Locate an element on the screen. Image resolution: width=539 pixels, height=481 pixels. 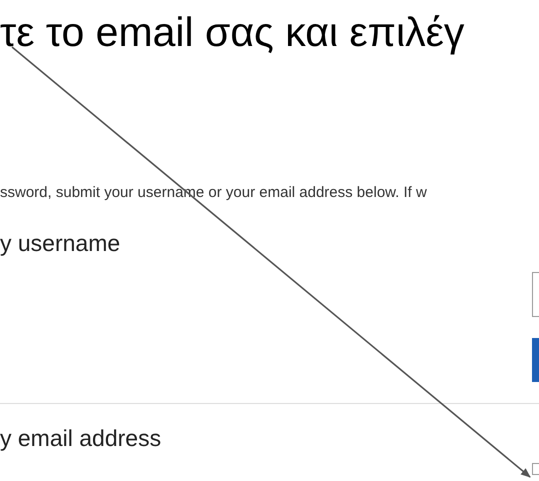
section-heading: y username is located at coordinates (61, 243).